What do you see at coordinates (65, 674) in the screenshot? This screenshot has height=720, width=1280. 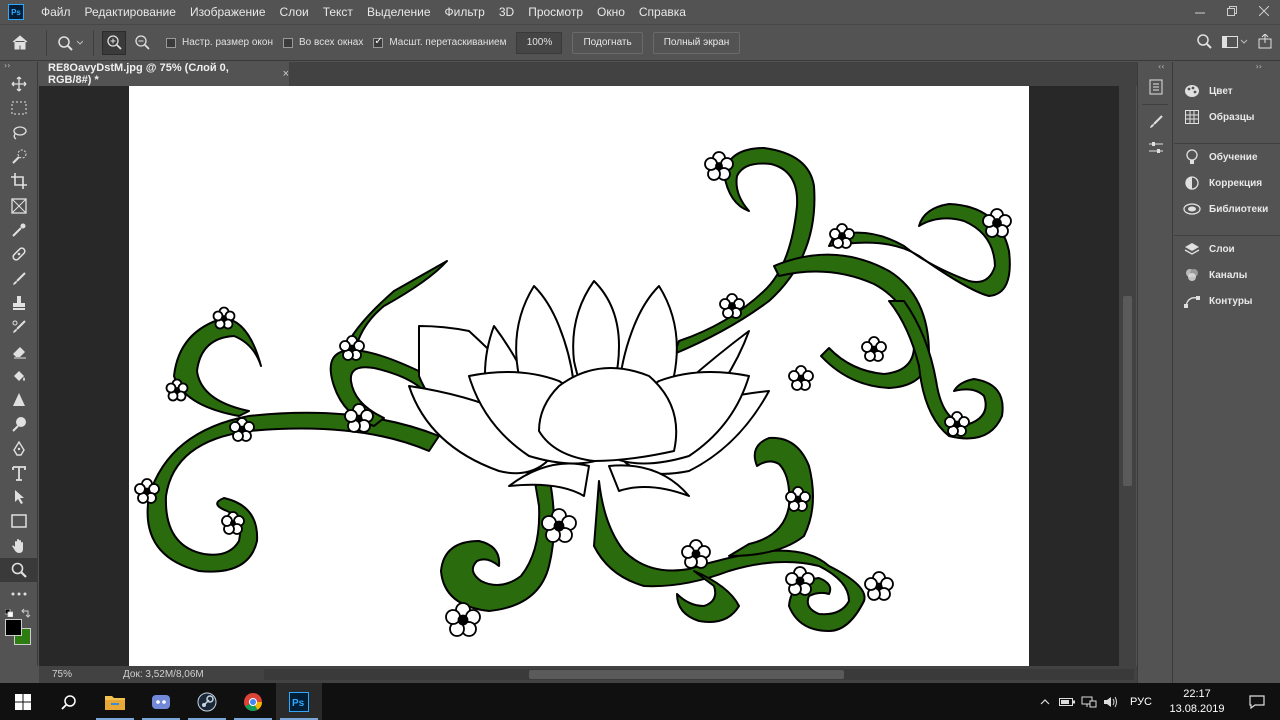 I see `status-zoom: 75%` at bounding box center [65, 674].